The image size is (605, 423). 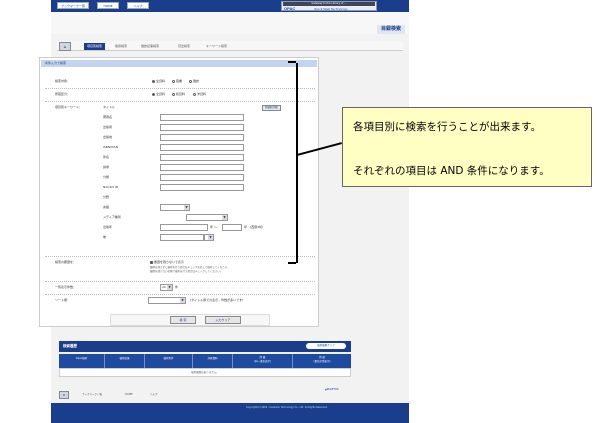 I want to click on tab-simple-search: 簡易検索, so click(x=121, y=46).